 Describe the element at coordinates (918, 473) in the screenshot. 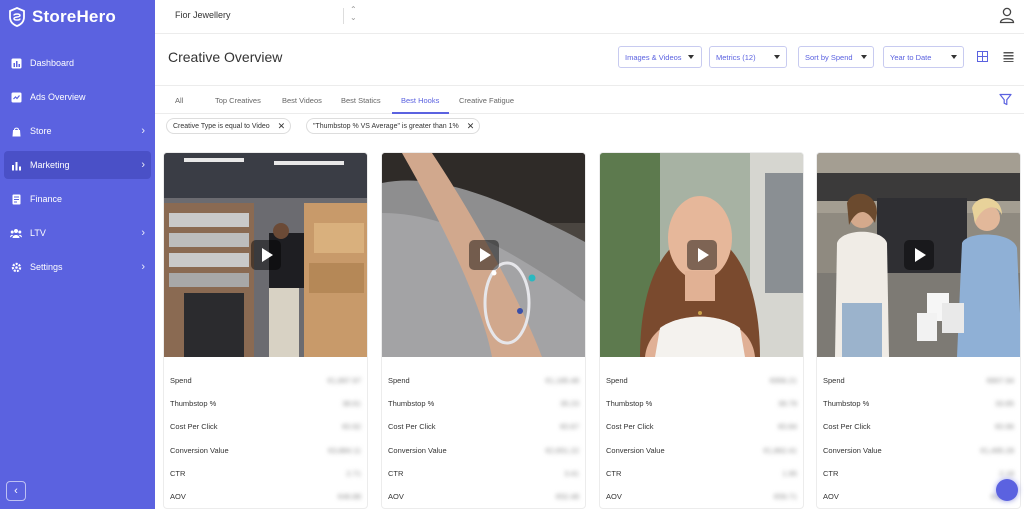

I see `metric-row-ctr: CTR 2.18` at that location.